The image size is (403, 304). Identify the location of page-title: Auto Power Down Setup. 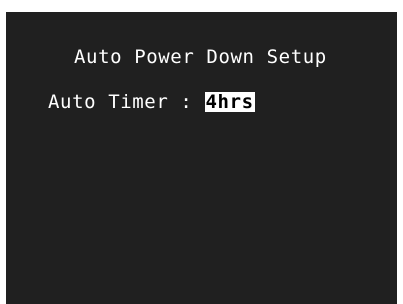
(200, 57).